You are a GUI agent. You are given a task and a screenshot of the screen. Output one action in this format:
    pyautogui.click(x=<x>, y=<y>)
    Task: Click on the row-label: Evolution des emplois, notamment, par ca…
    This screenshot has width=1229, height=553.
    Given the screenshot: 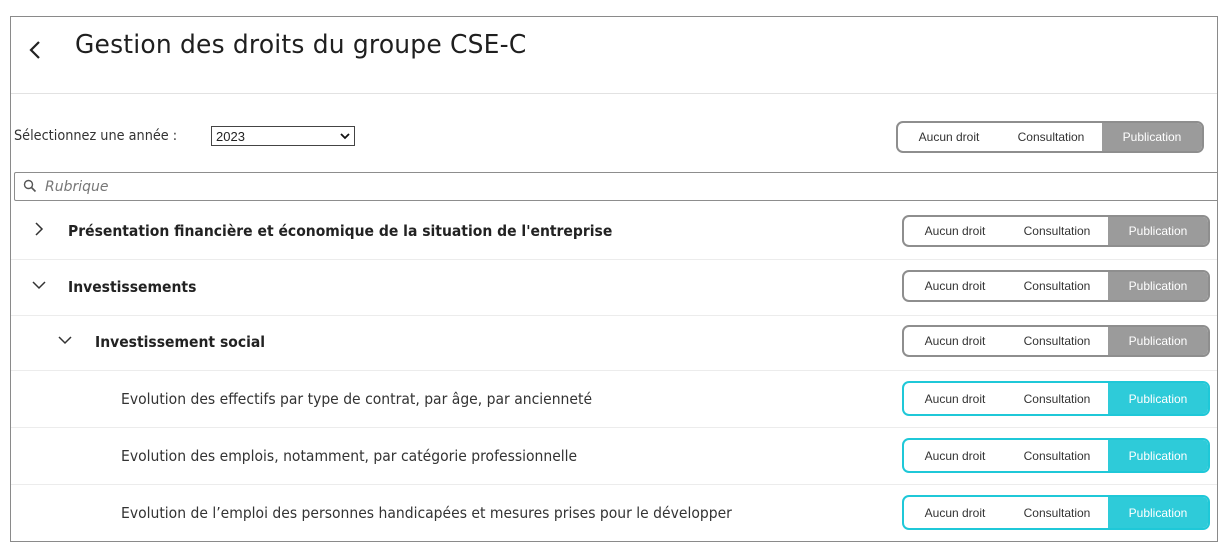 What is the action you would take?
    pyautogui.click(x=349, y=455)
    